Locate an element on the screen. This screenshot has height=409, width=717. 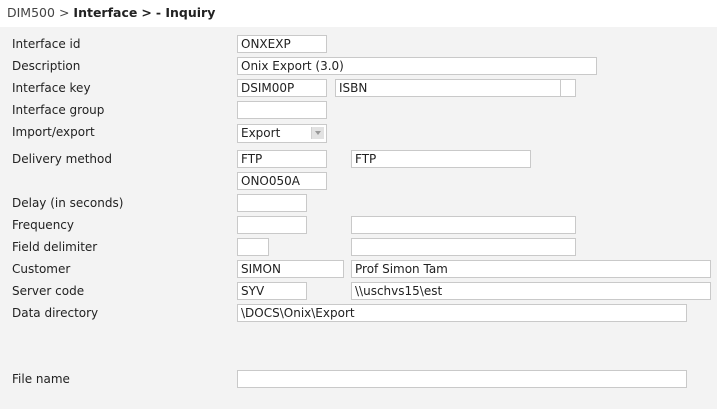
import-export-value: Export is located at coordinates (261, 133).